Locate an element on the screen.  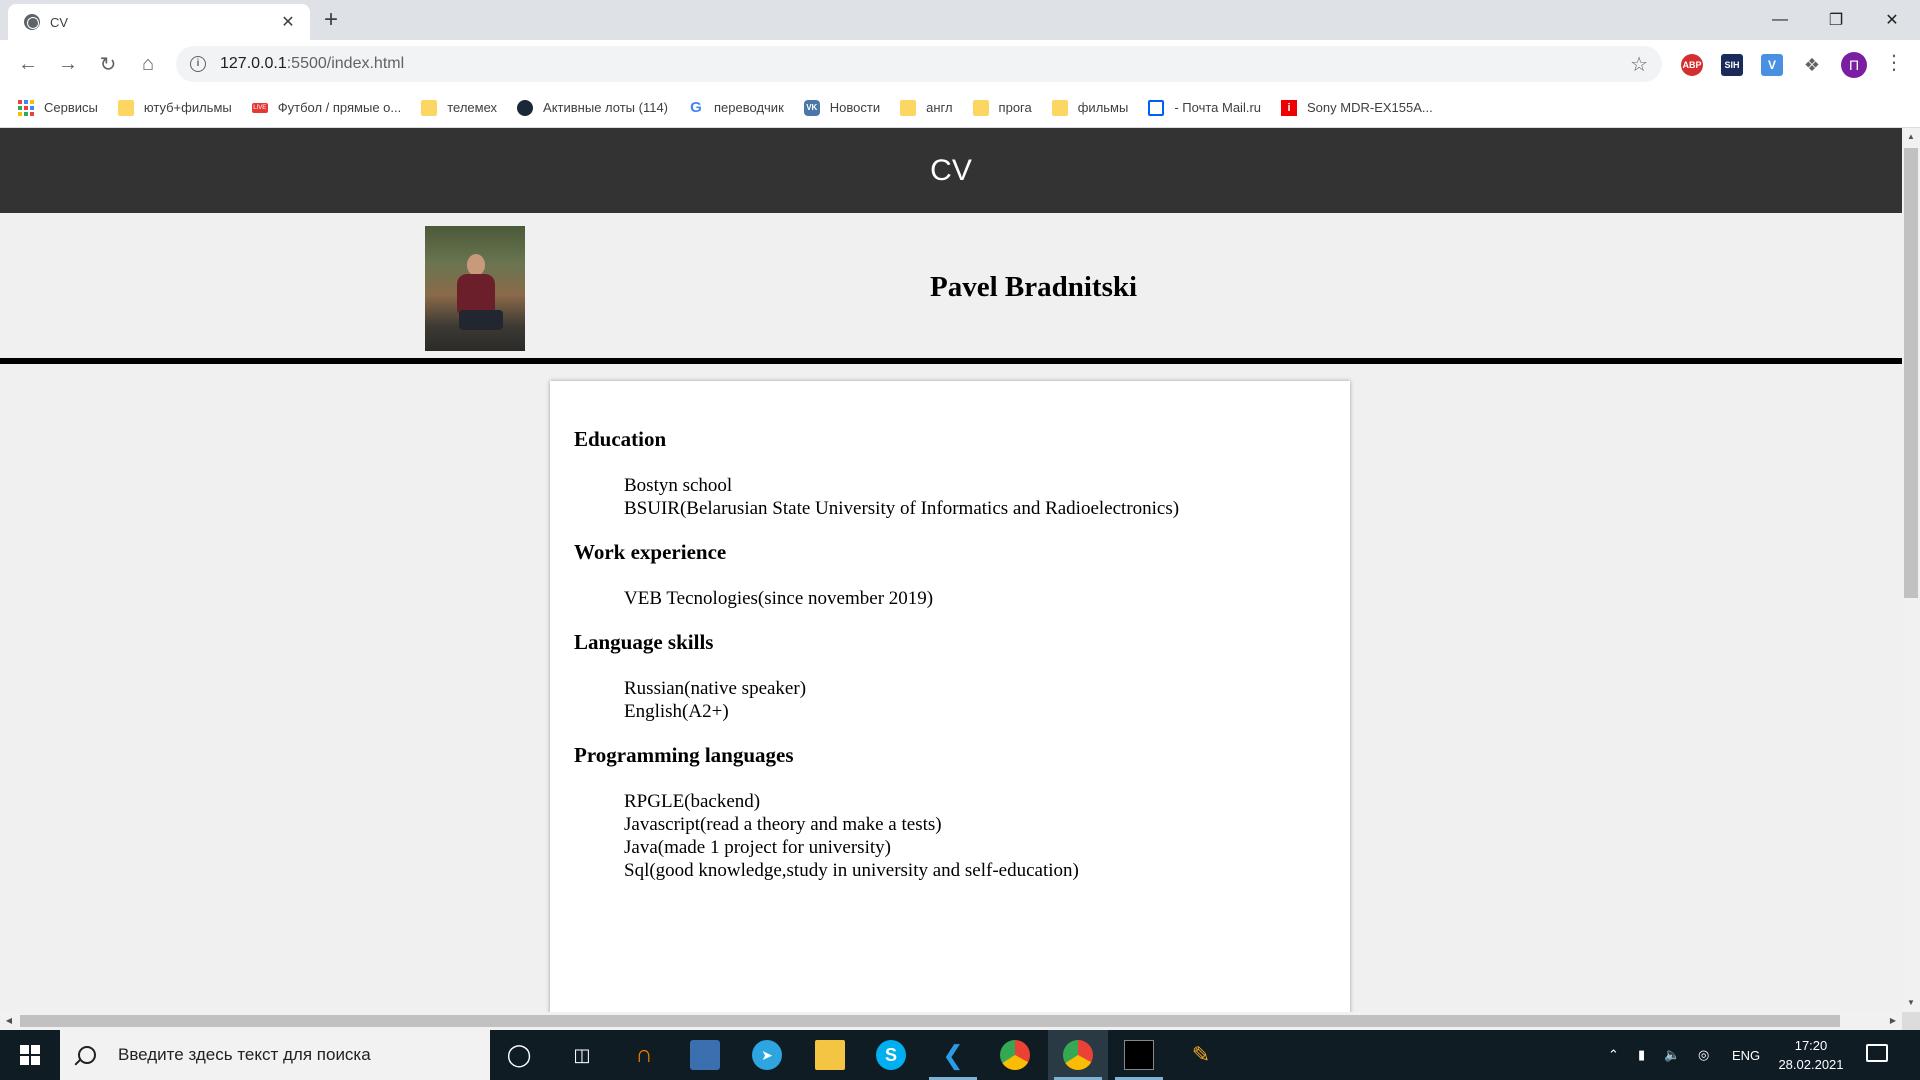
bookmark-label: фильмы is located at coordinates (1103, 107).